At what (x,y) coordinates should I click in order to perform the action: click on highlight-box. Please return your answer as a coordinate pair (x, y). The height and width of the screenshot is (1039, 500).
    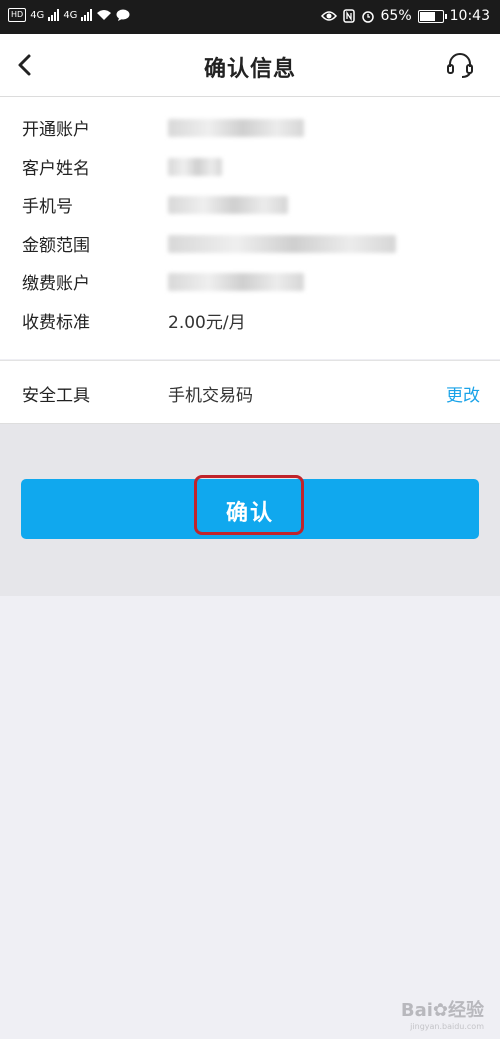
    Looking at the image, I should click on (249, 505).